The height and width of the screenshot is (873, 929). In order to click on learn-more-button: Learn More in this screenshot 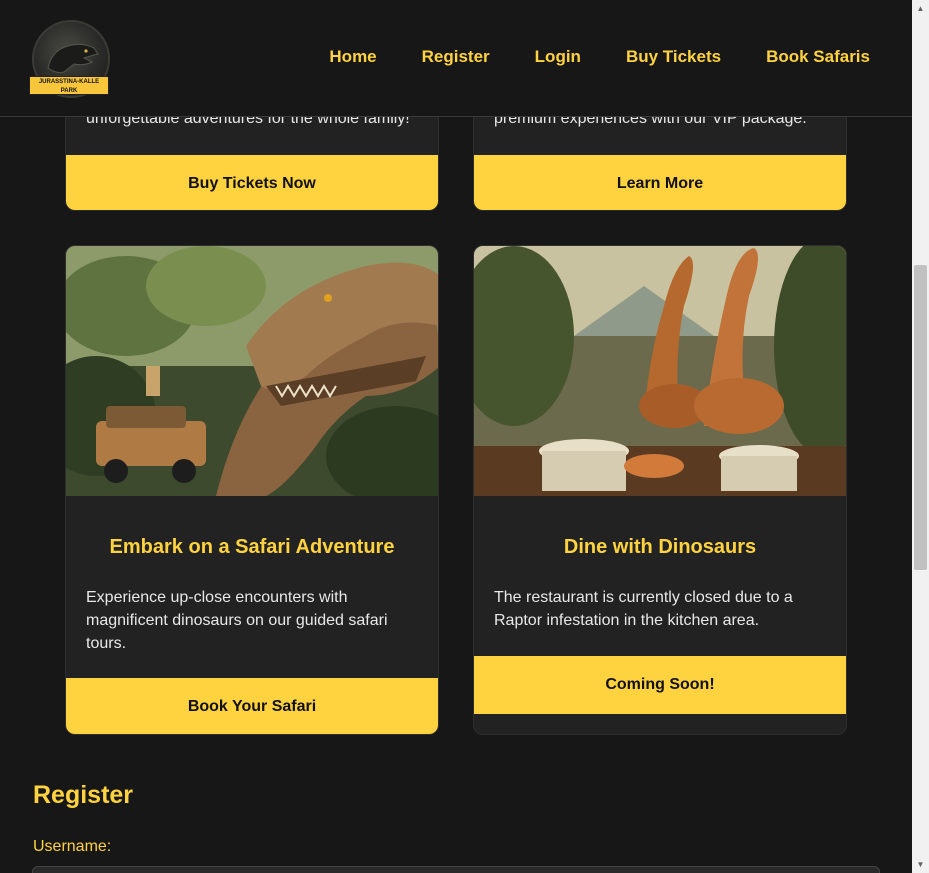, I will do `click(660, 182)`.